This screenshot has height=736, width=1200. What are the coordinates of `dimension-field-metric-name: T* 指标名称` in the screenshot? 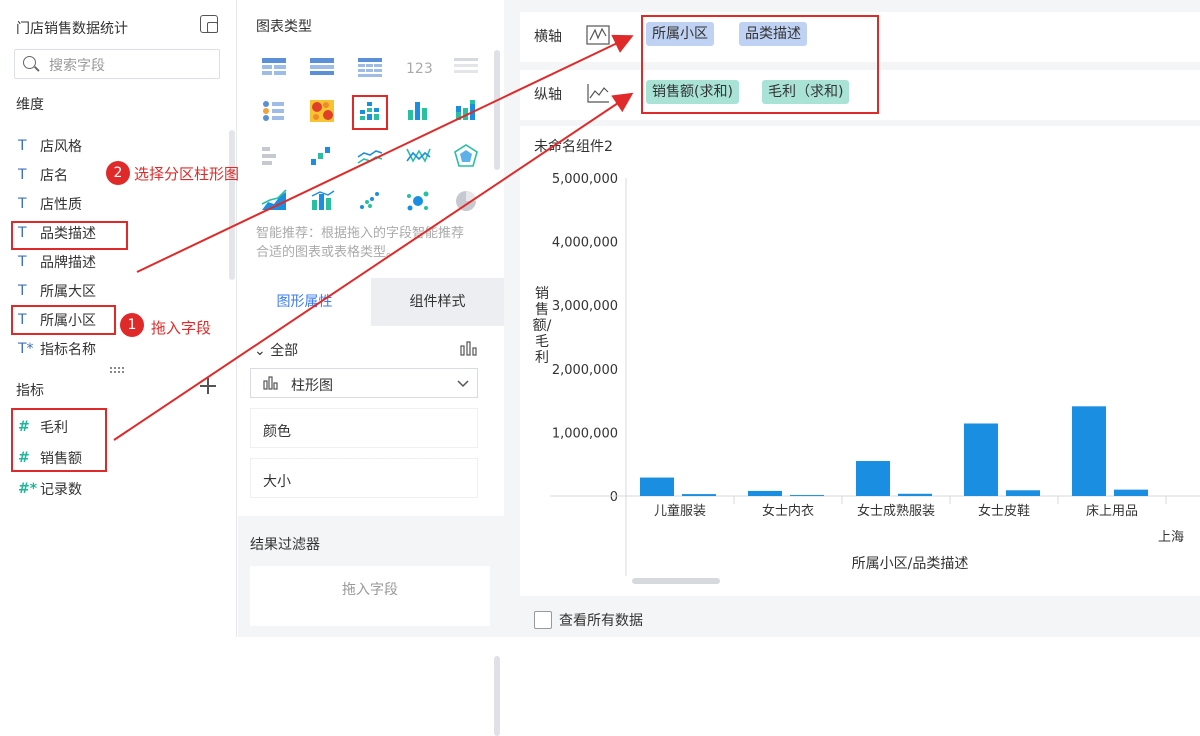 It's located at (57, 349).